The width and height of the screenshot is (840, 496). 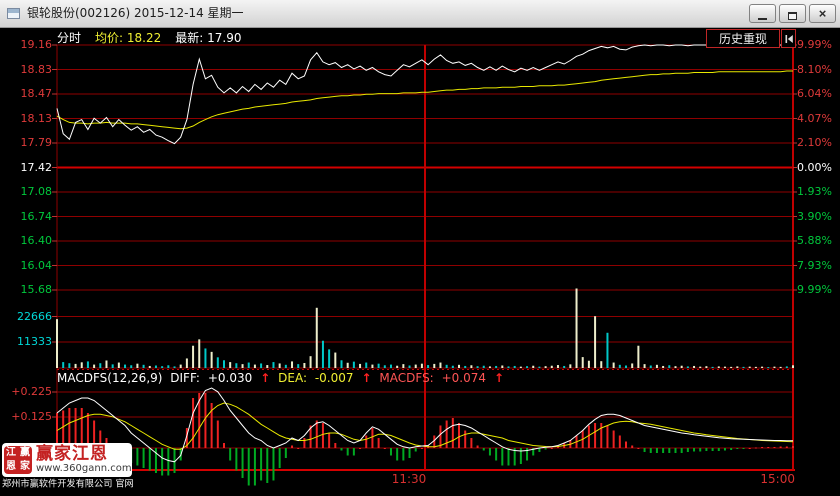 I want to click on axis-label: 11333, so click(x=34, y=341).